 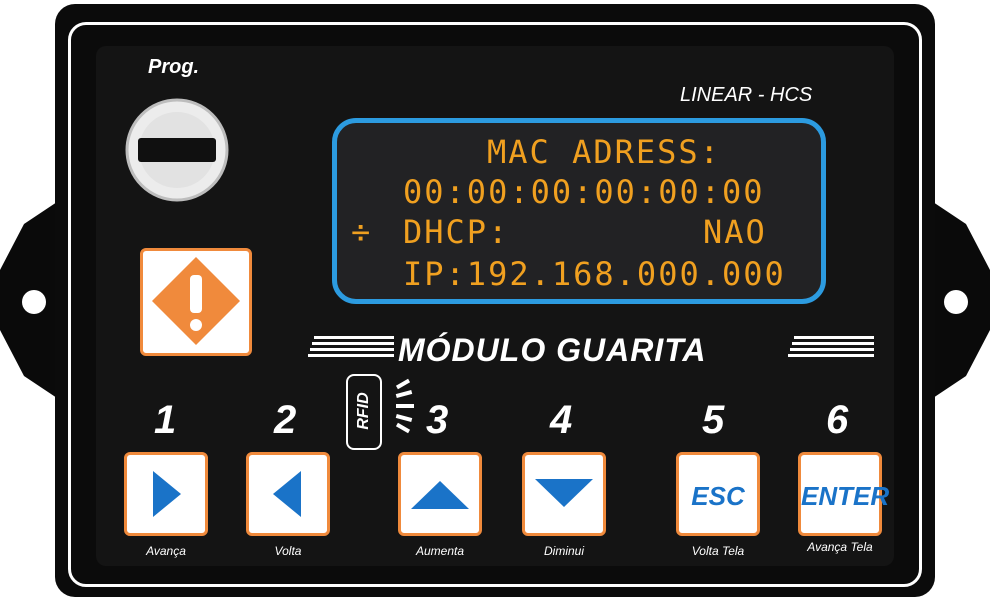 What do you see at coordinates (456, 232) in the screenshot?
I see `lcd-line-3-label: DHCP:` at bounding box center [456, 232].